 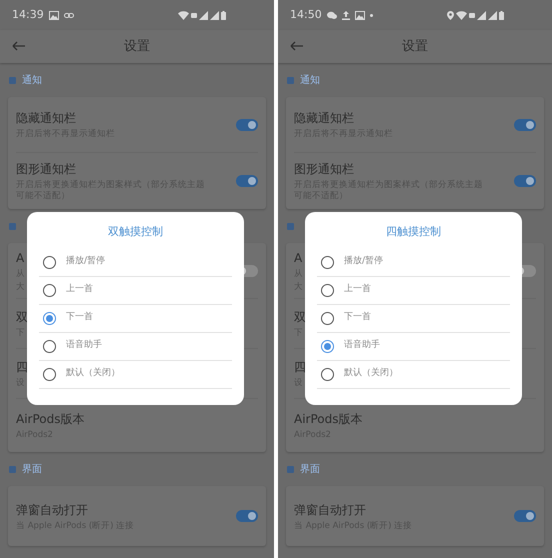 What do you see at coordinates (28, 14) in the screenshot?
I see `status-time: 14:39` at bounding box center [28, 14].